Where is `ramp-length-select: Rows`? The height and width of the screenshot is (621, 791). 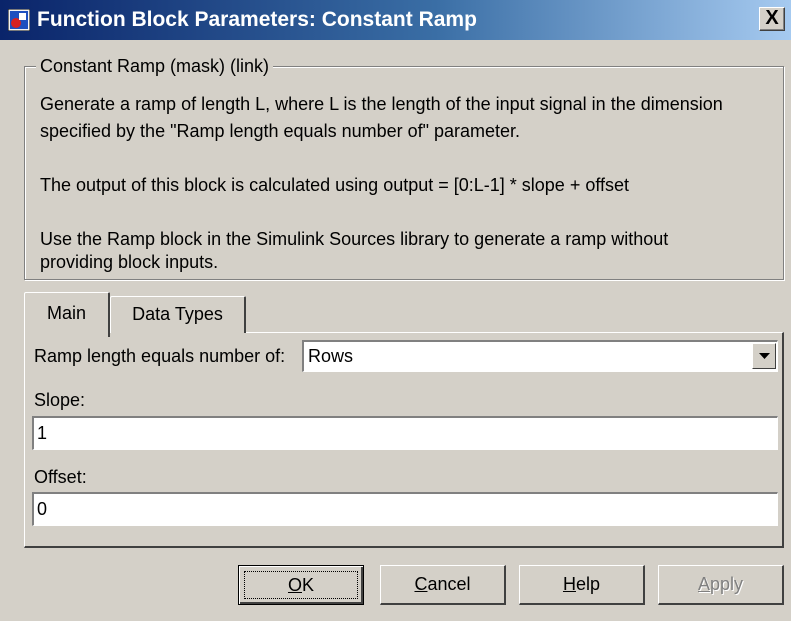 ramp-length-select: Rows is located at coordinates (540, 356).